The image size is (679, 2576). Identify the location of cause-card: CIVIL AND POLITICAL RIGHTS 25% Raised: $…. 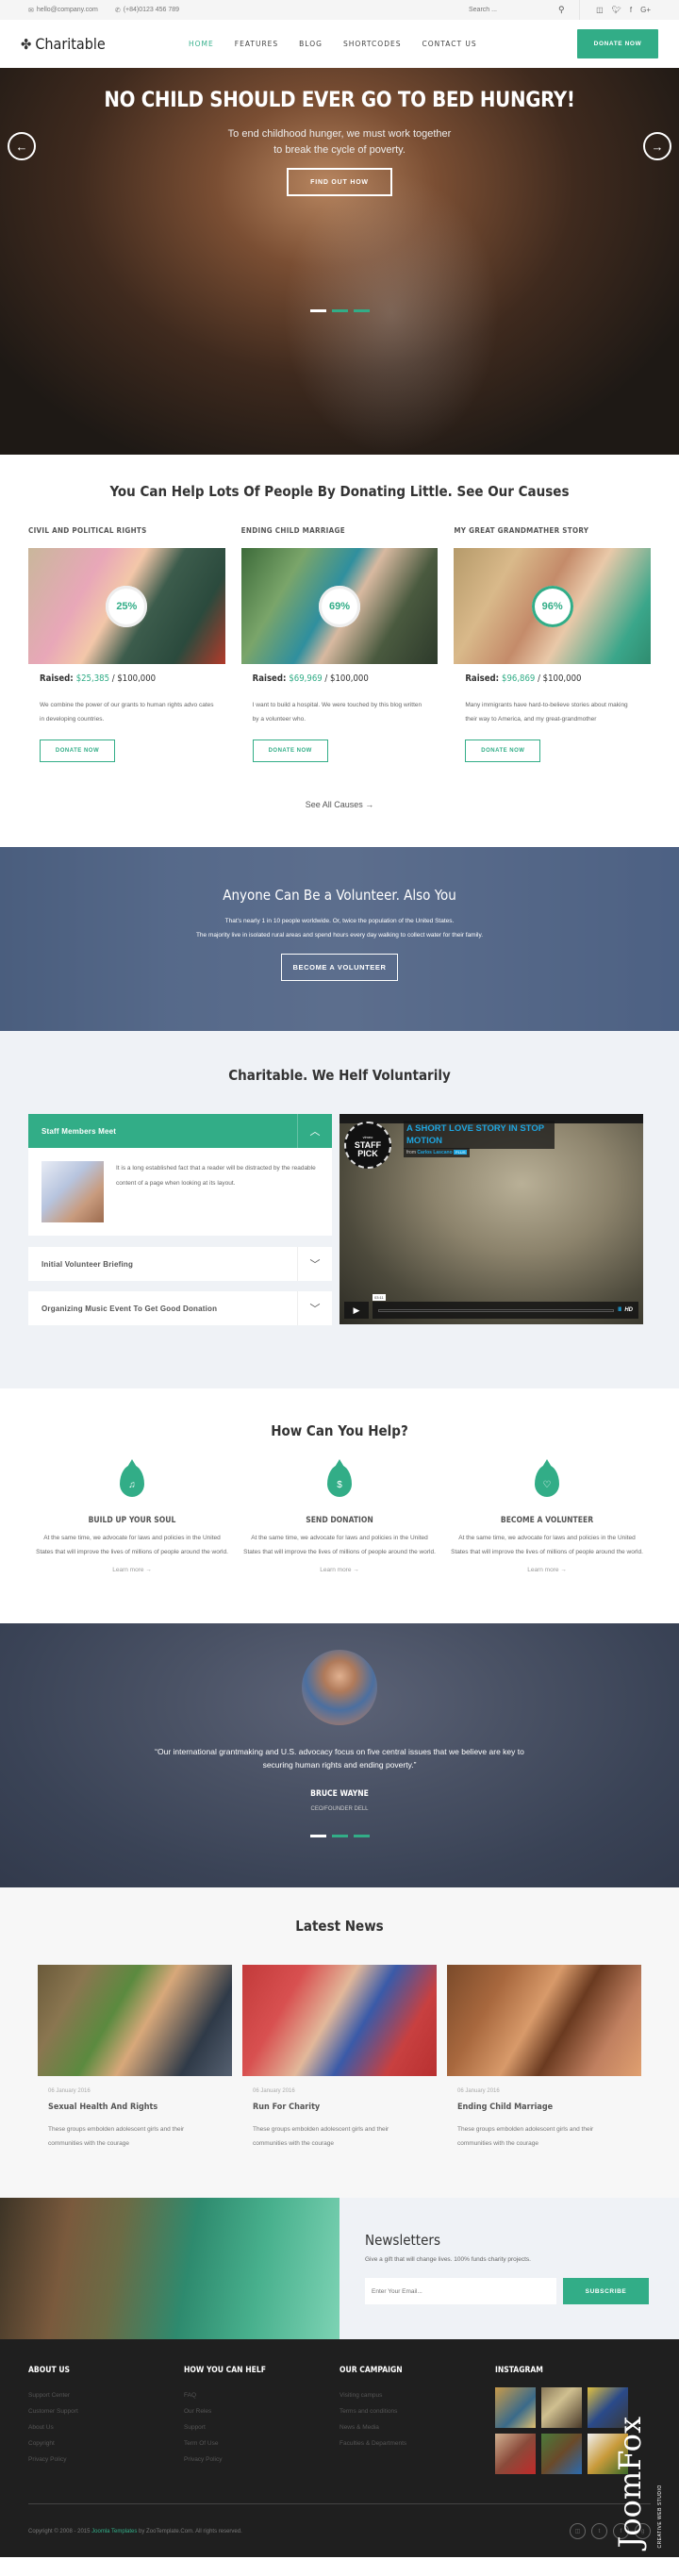
(126, 644).